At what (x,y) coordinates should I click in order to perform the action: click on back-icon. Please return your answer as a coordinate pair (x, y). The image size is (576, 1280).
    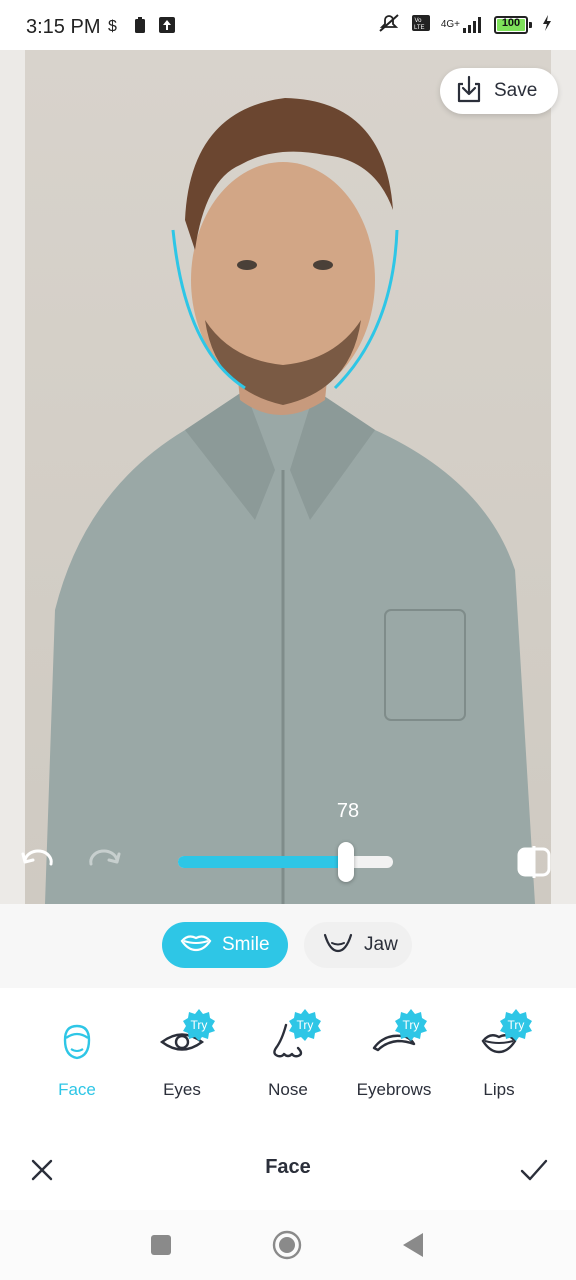
    Looking at the image, I should click on (413, 1245).